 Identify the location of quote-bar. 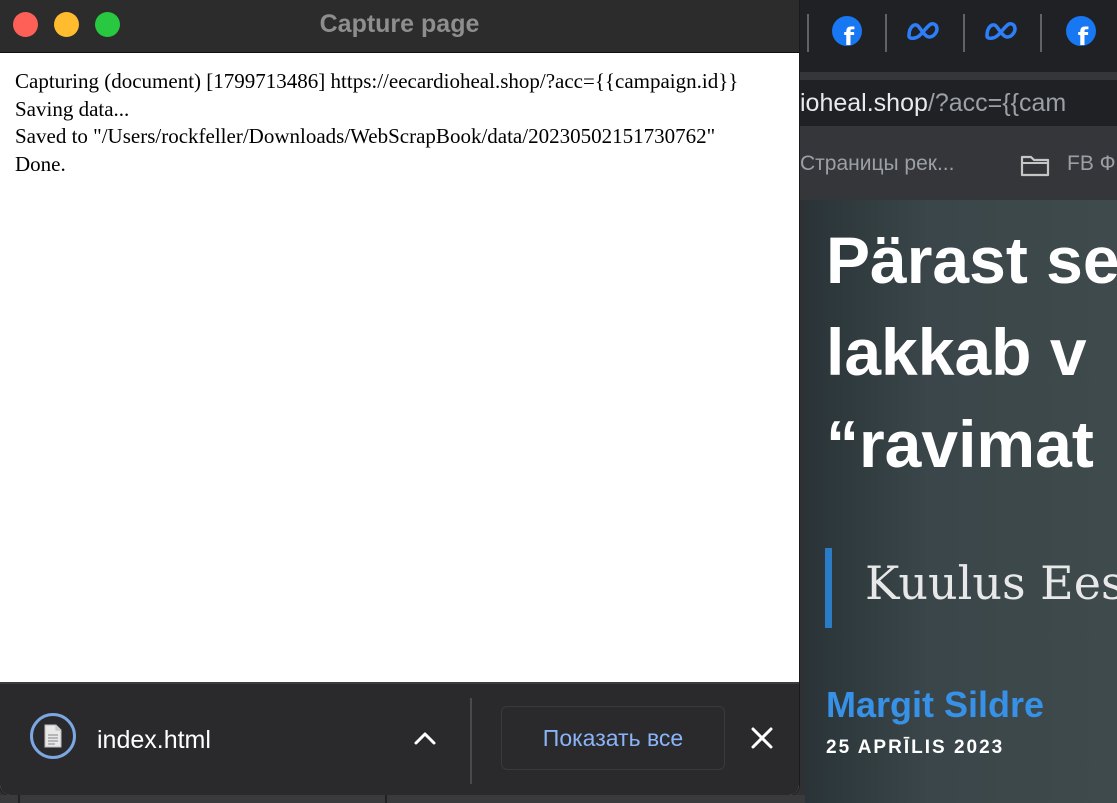
(828, 588).